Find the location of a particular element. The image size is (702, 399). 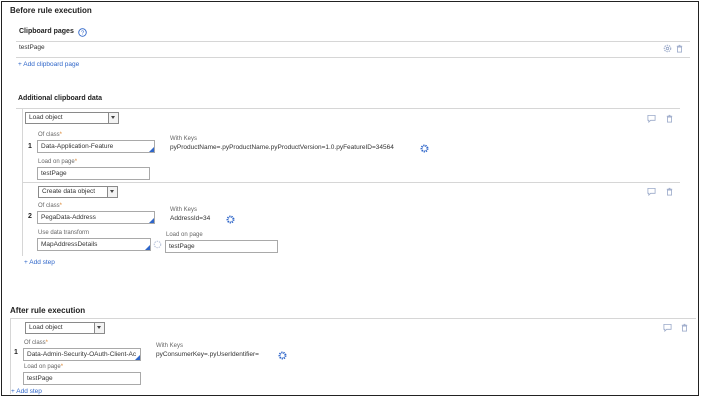

load-on-page-label: Load on page is located at coordinates (184, 235).